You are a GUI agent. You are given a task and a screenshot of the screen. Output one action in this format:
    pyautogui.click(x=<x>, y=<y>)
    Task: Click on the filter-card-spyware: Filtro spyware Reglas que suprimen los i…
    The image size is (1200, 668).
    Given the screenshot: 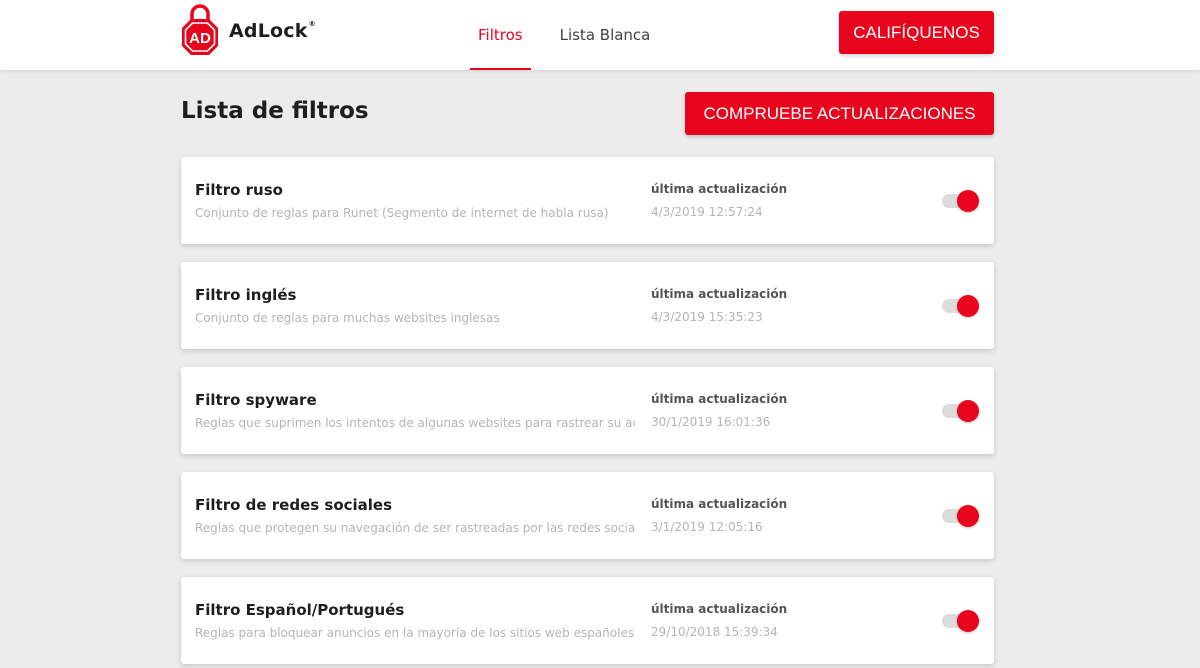 What is the action you would take?
    pyautogui.click(x=587, y=410)
    